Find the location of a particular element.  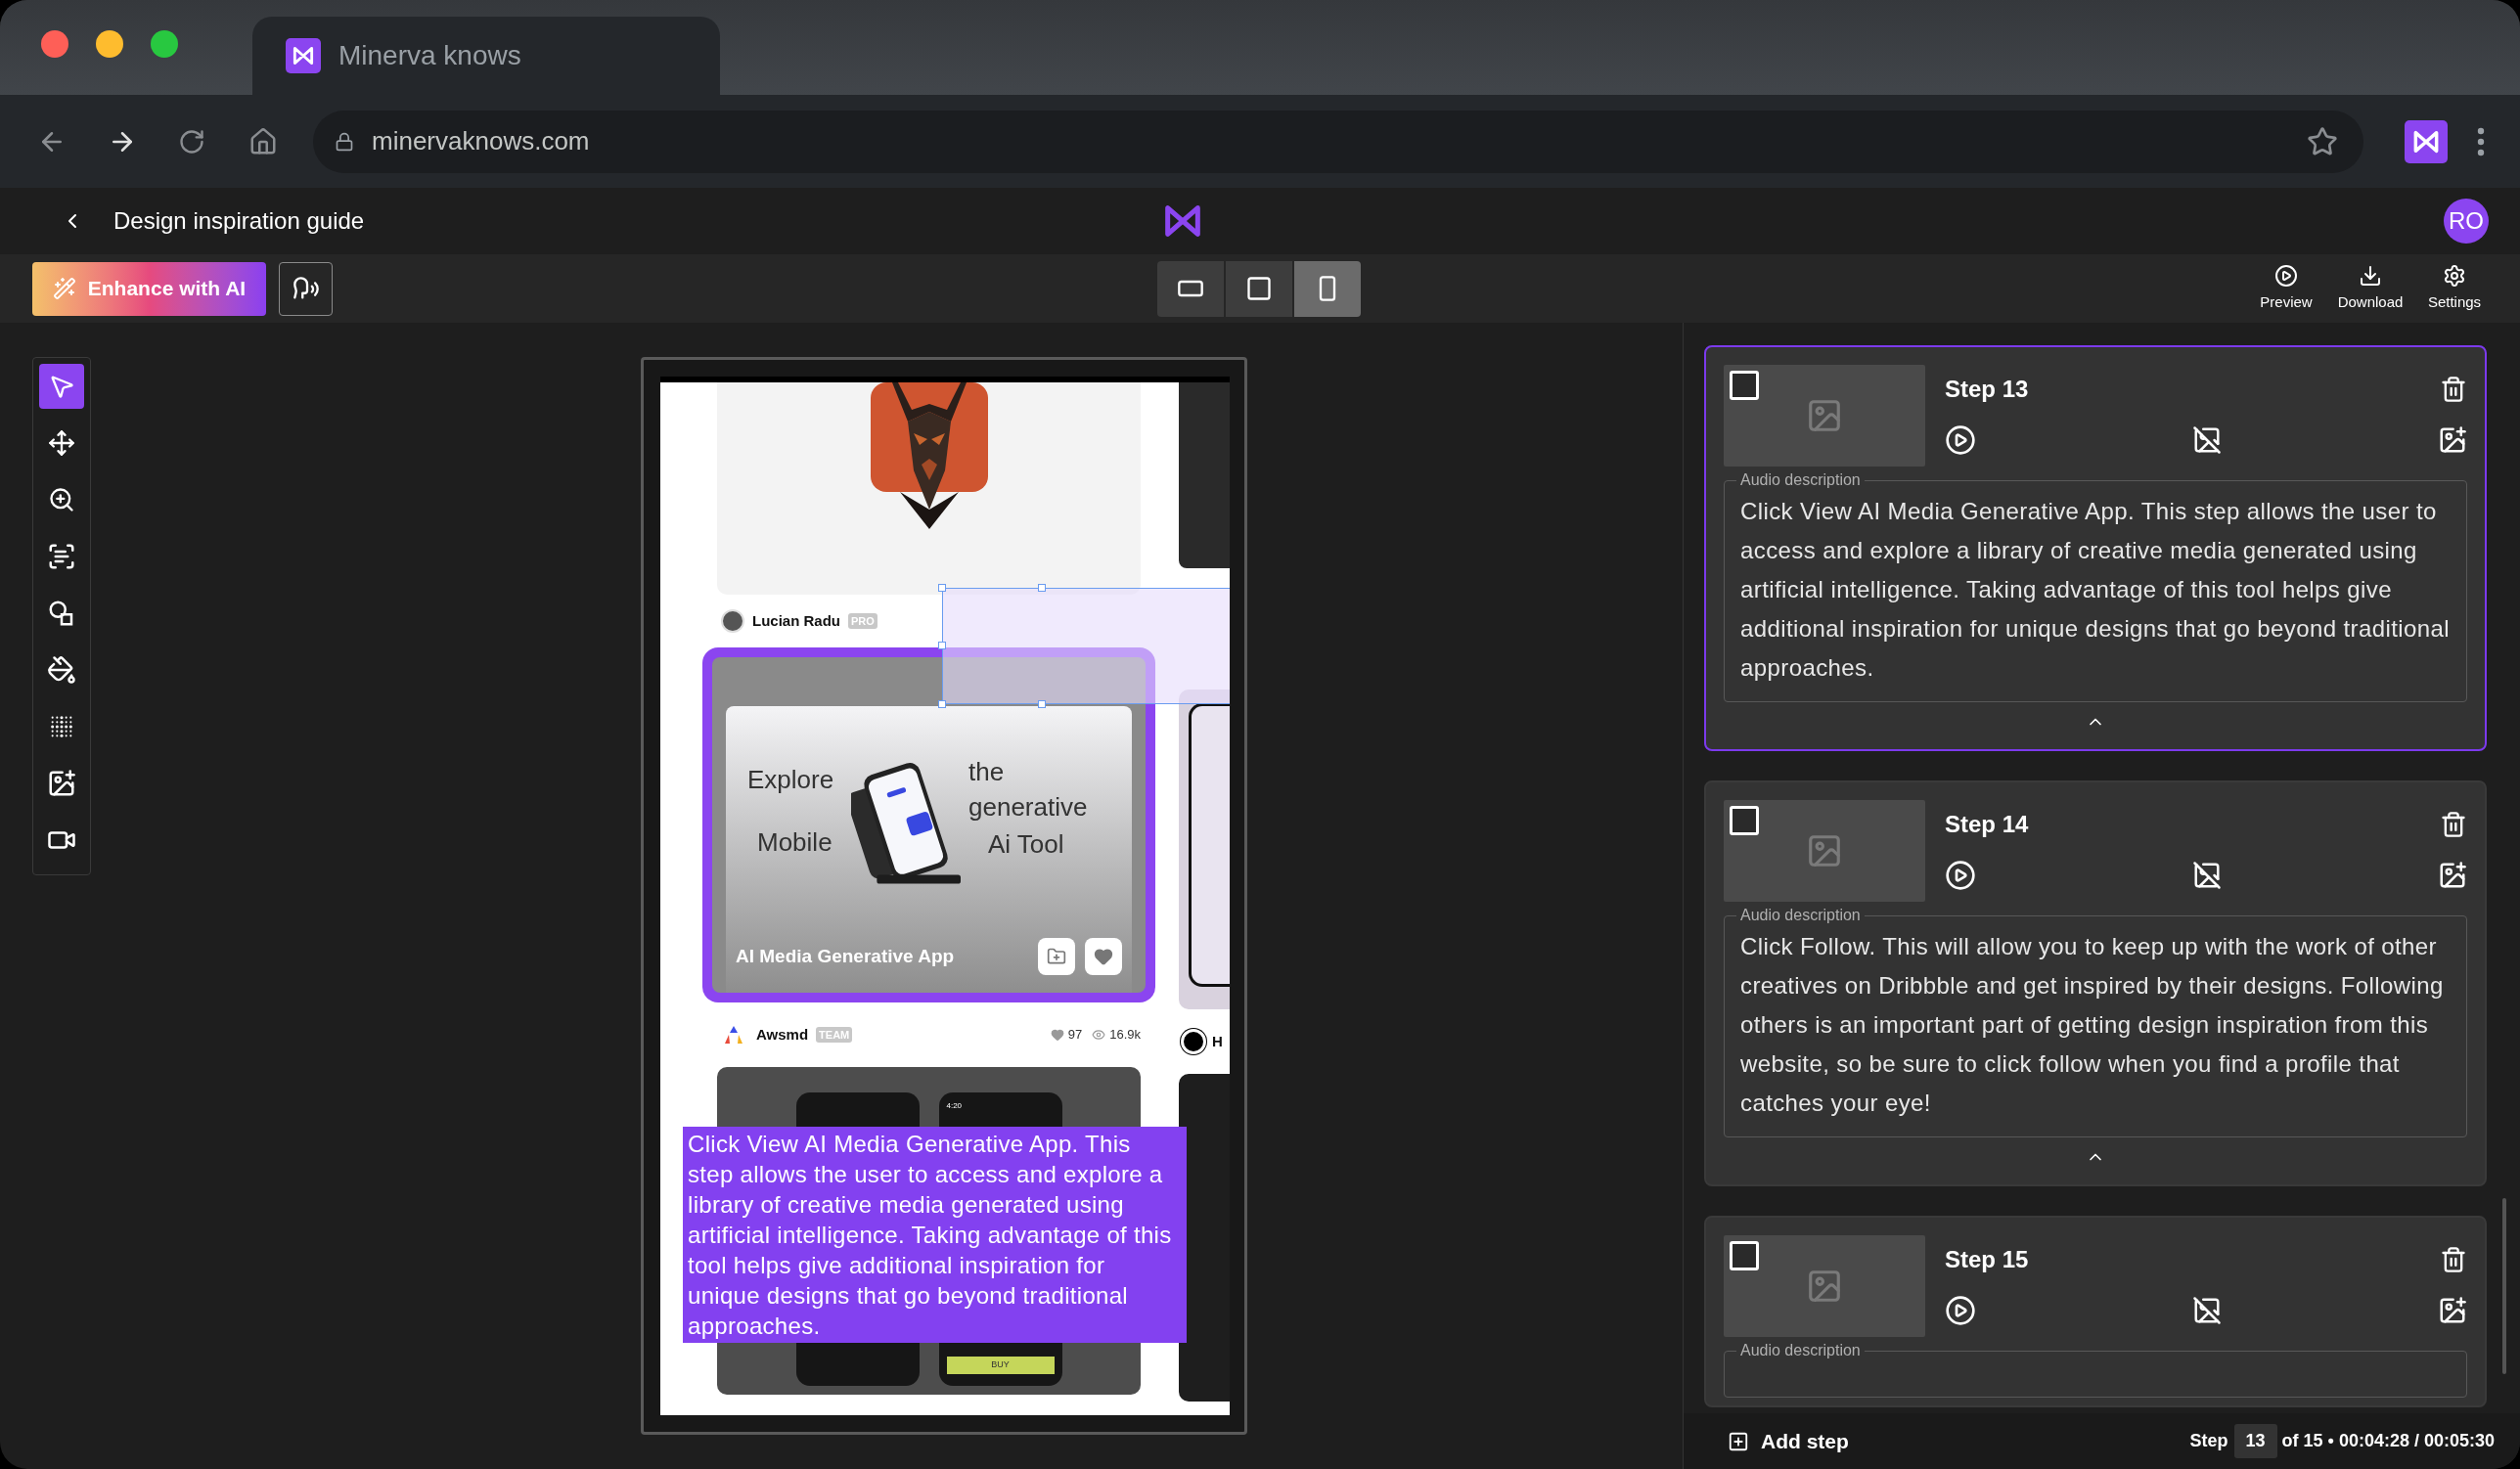

author-name: H is located at coordinates (1217, 1041).